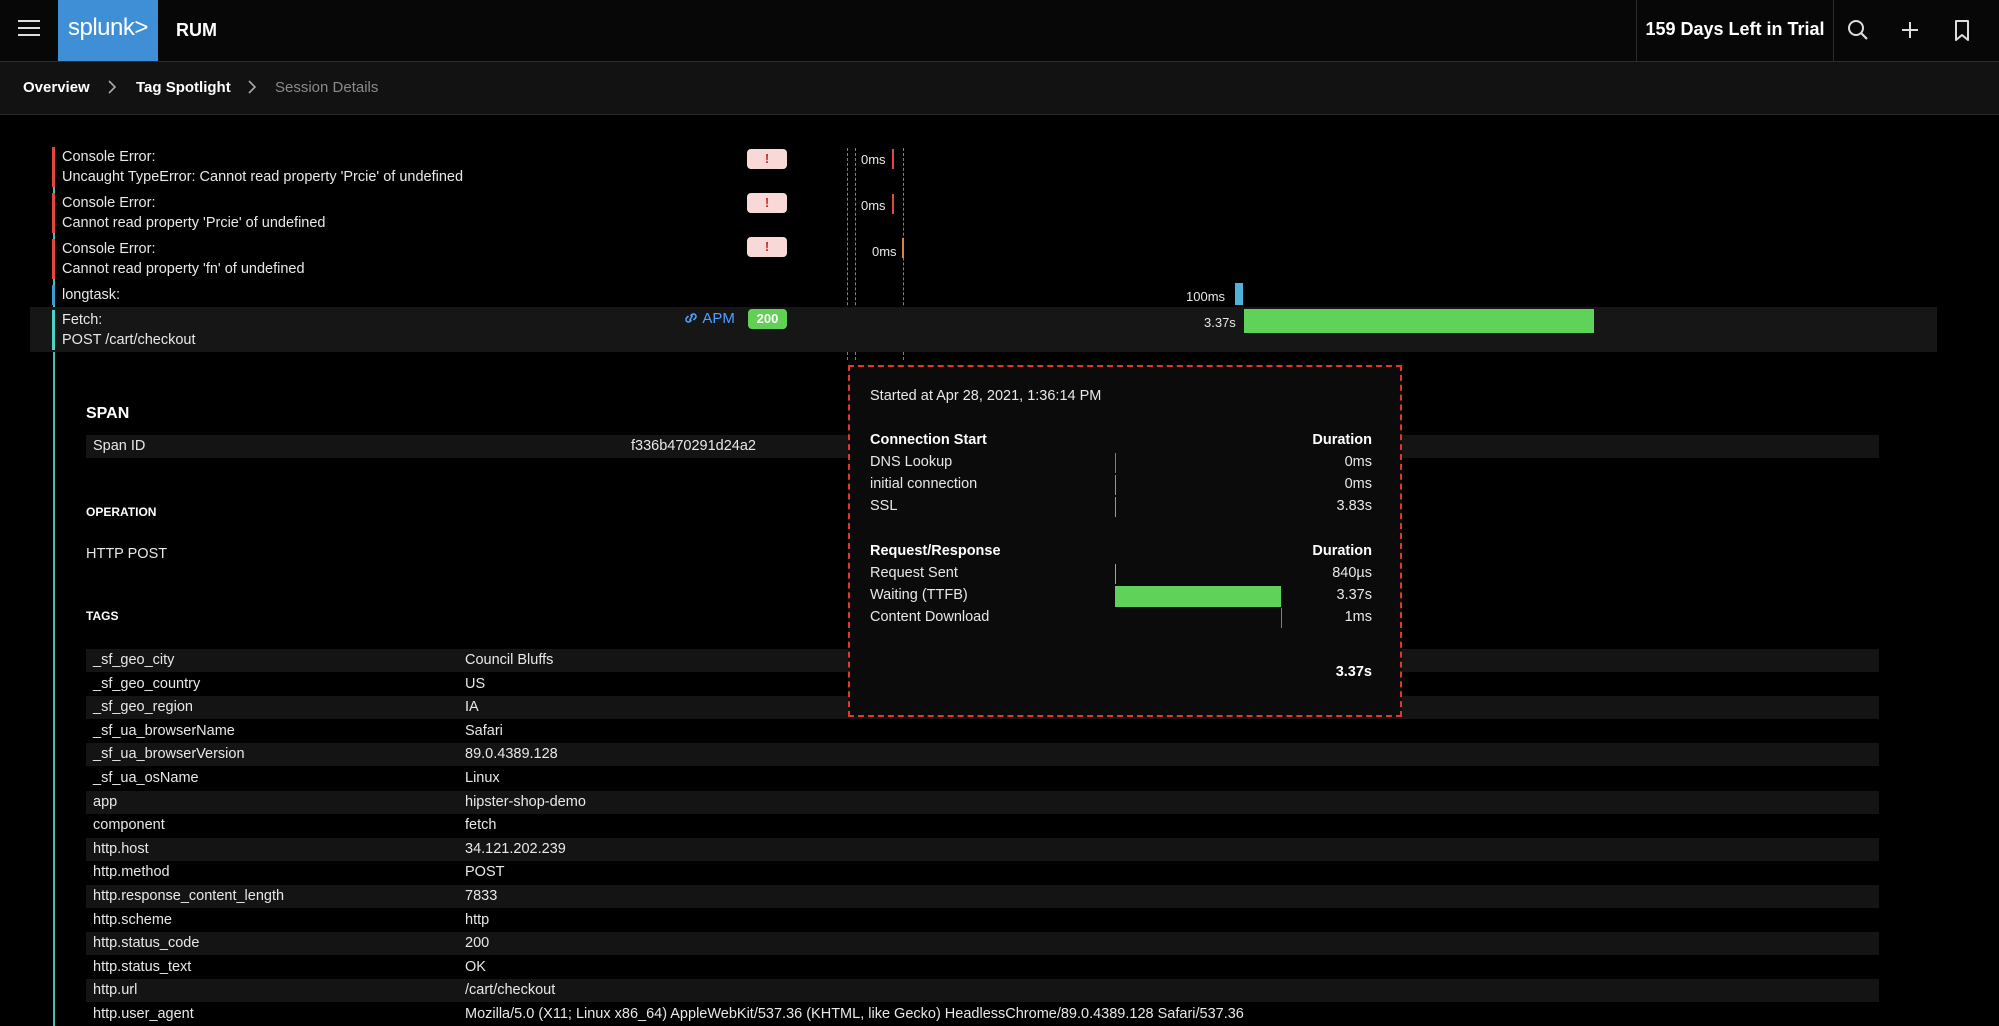  Describe the element at coordinates (477, 920) in the screenshot. I see `tag-value: http` at that location.